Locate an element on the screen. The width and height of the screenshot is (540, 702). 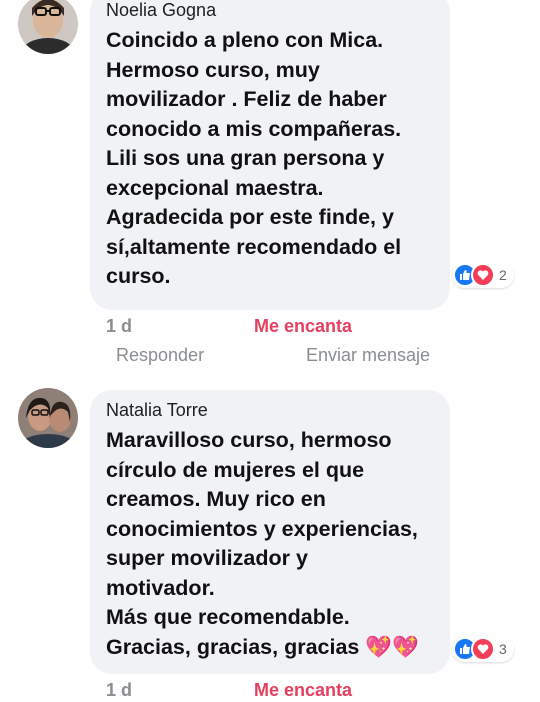
reactions-summary: 3 is located at coordinates (483, 649).